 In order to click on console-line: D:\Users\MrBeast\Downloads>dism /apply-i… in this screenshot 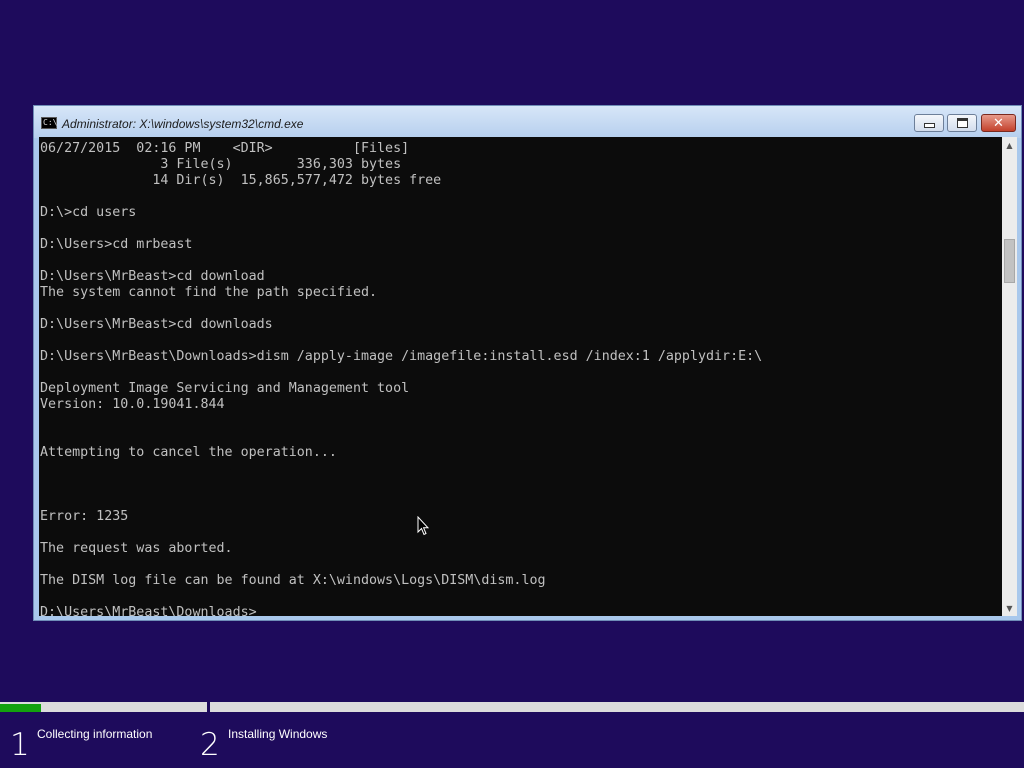, I will do `click(401, 356)`.